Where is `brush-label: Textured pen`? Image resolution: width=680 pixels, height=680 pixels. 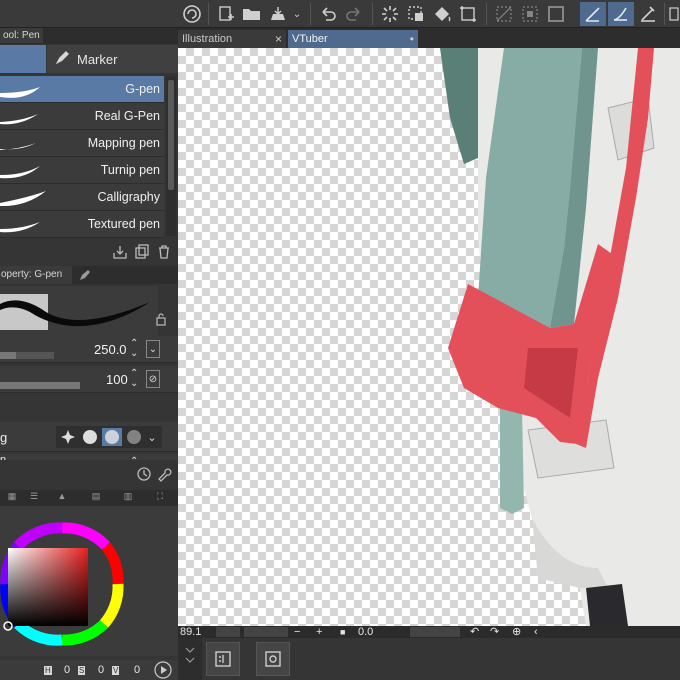 brush-label: Textured pen is located at coordinates (123, 224).